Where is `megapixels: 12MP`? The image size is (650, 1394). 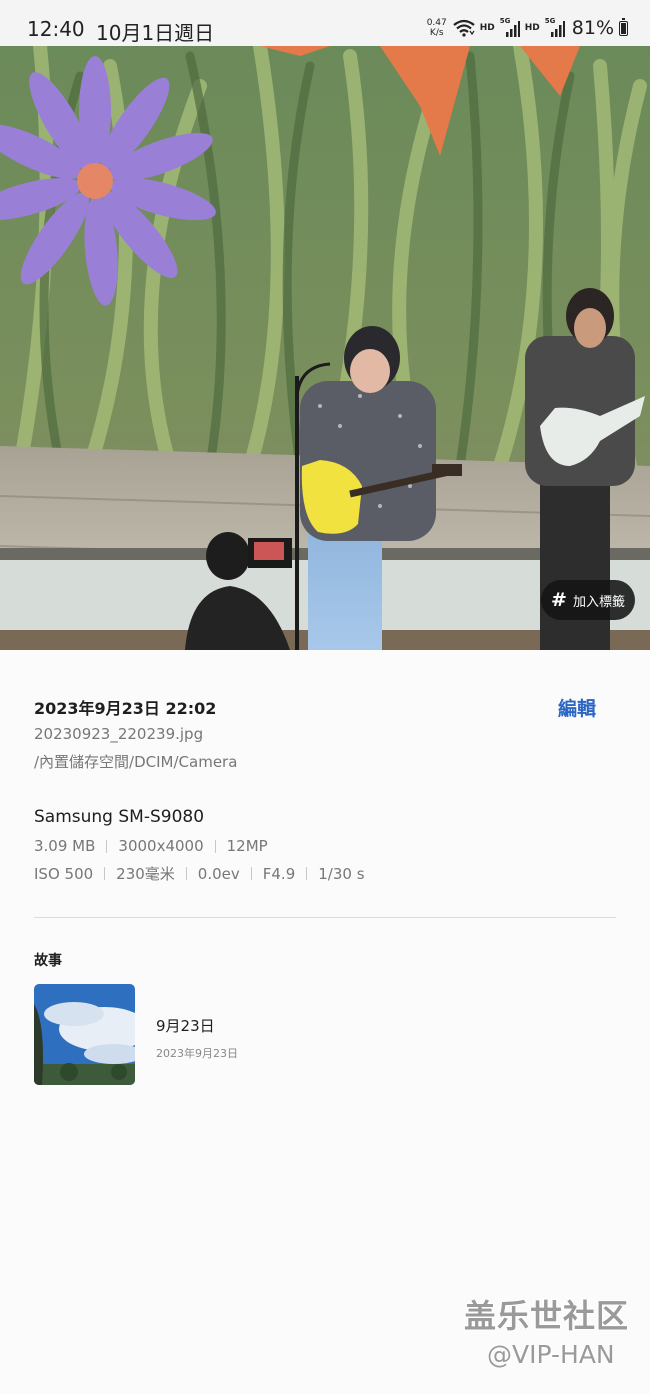 megapixels: 12MP is located at coordinates (247, 846).